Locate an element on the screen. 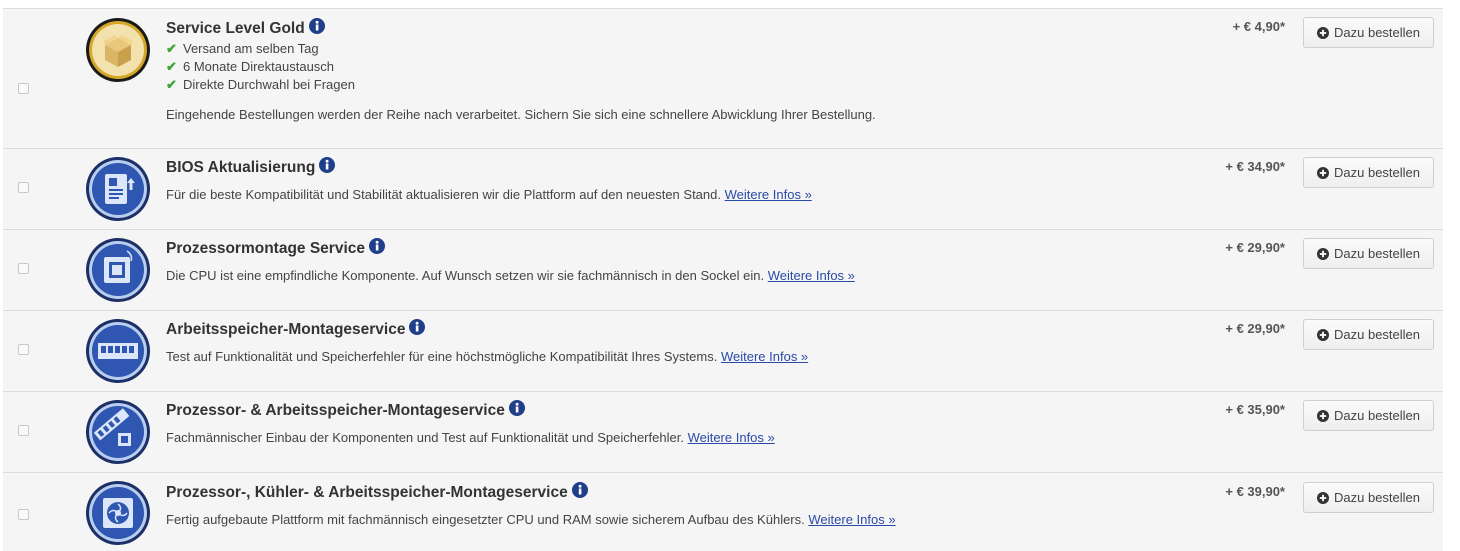 This screenshot has height=551, width=1460. service-price: + € 39,90* is located at coordinates (1255, 491).